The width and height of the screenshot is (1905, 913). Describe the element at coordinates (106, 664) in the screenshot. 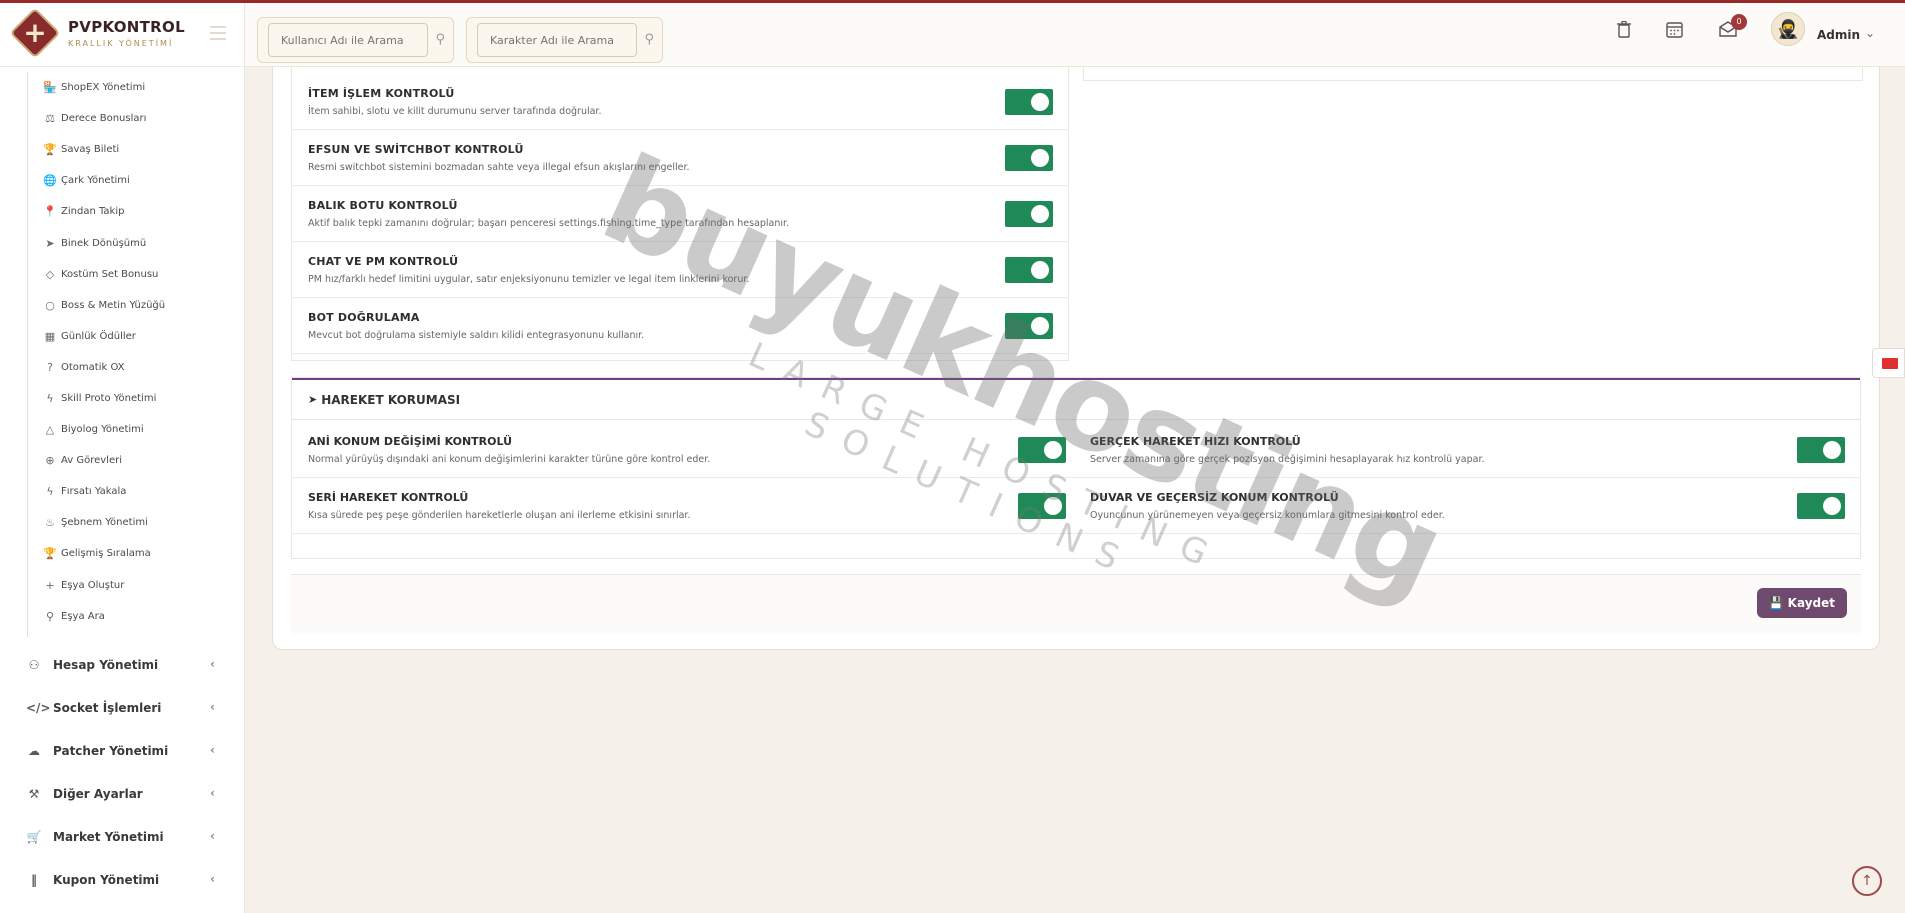

I see `sidebar-nav-label: Hesap Yönetimi` at that location.